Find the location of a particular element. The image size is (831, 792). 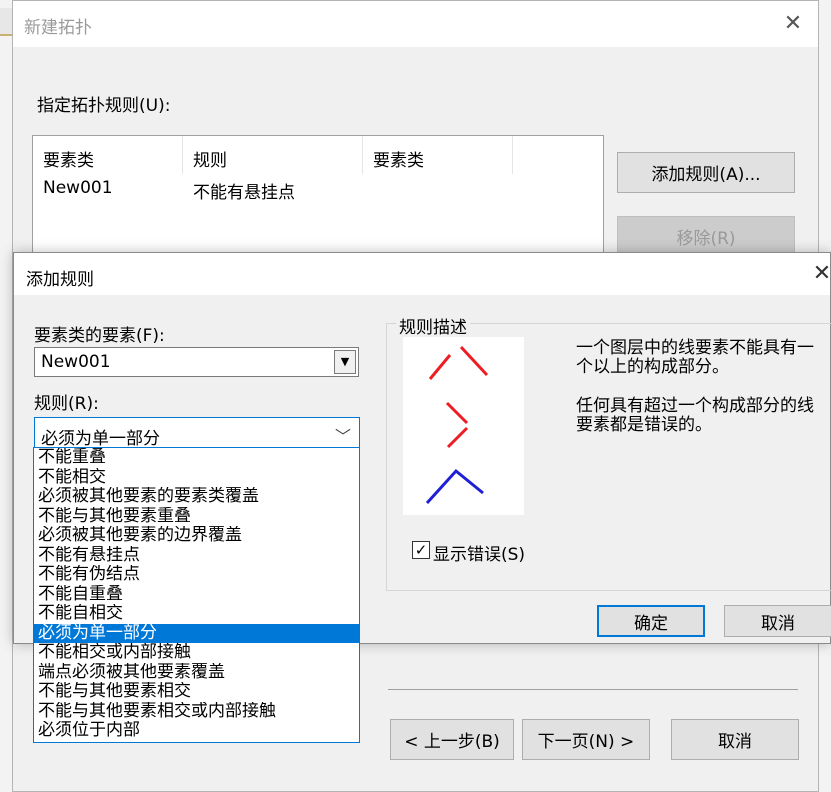

ok-button: 确定 is located at coordinates (651, 621).